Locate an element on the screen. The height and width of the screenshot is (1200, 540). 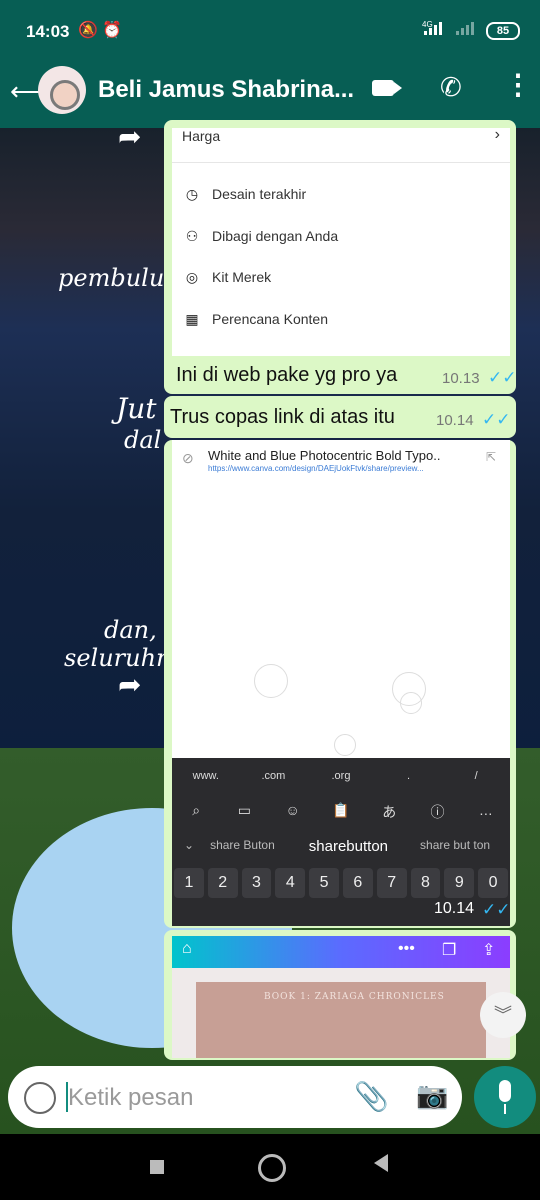
keyboard-key: . is located at coordinates (409, 776).